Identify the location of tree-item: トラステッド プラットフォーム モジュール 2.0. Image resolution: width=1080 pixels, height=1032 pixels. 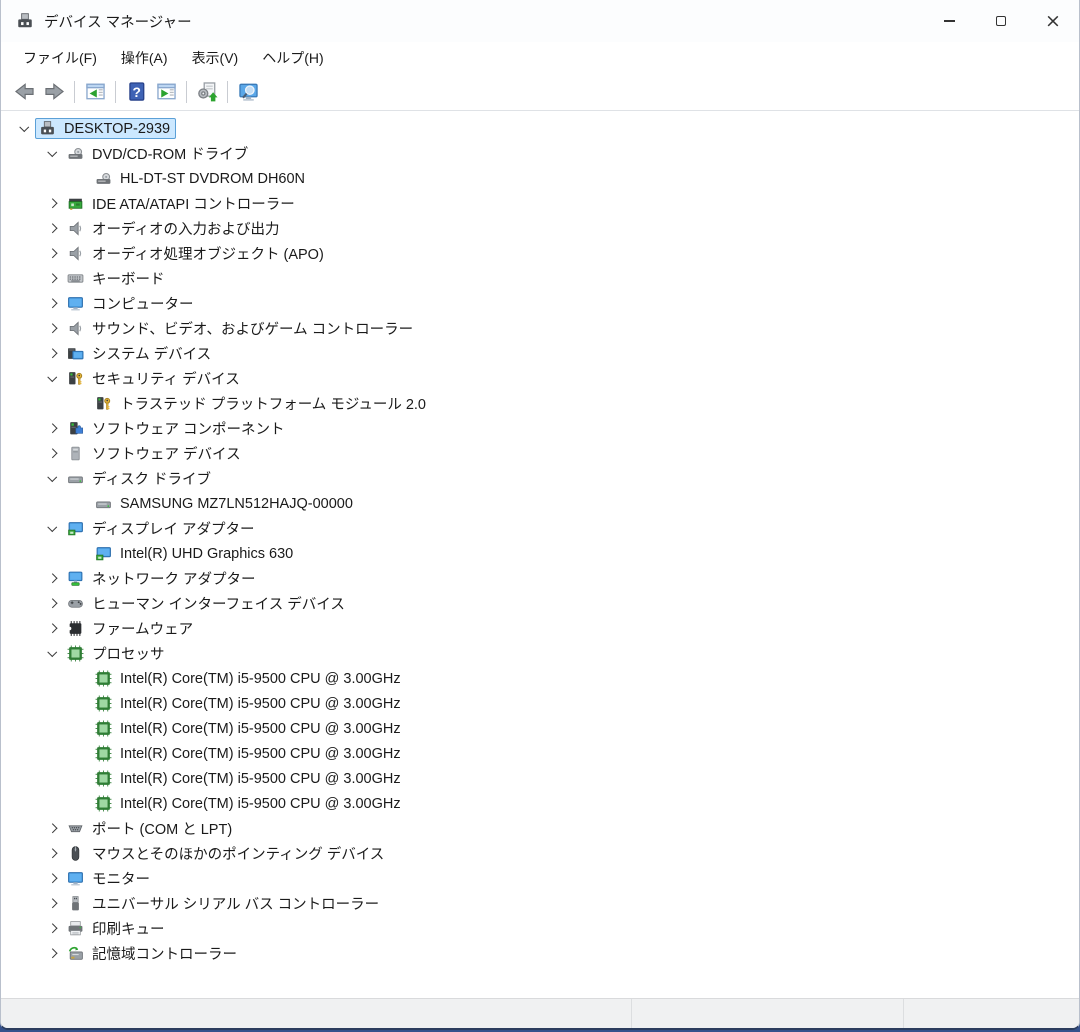
(540, 403).